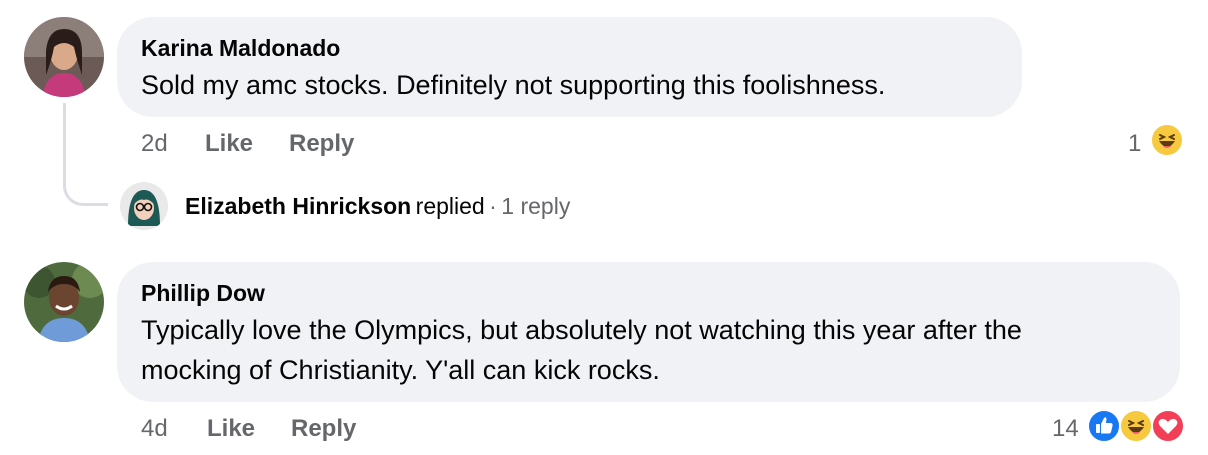  Describe the element at coordinates (240, 48) in the screenshot. I see `comment-author: Karina Maldonado` at that location.